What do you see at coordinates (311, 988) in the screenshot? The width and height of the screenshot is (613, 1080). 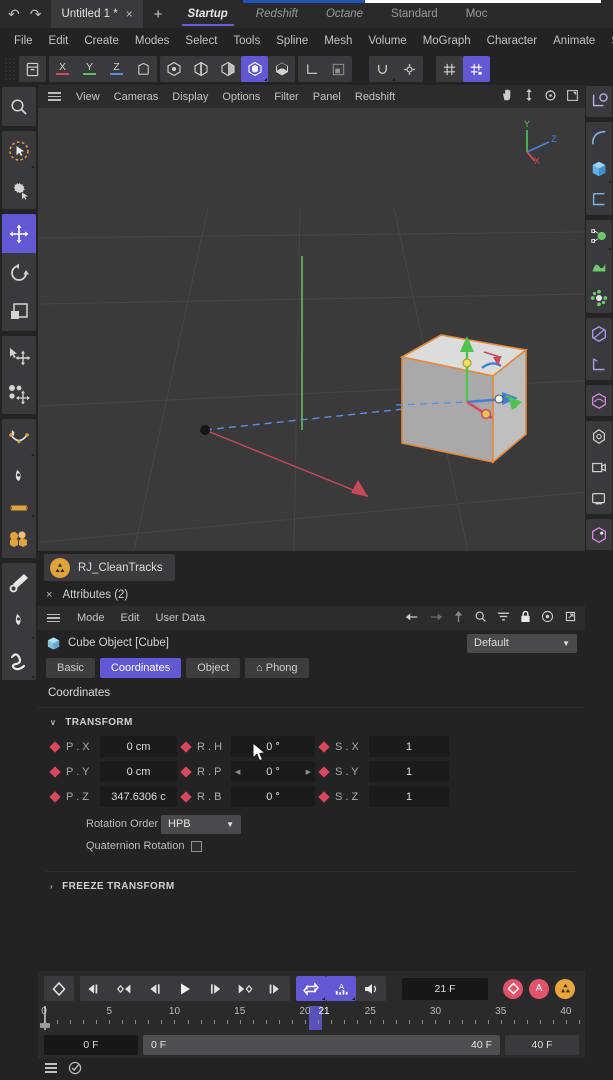 I see `loop-playback-icon` at bounding box center [311, 988].